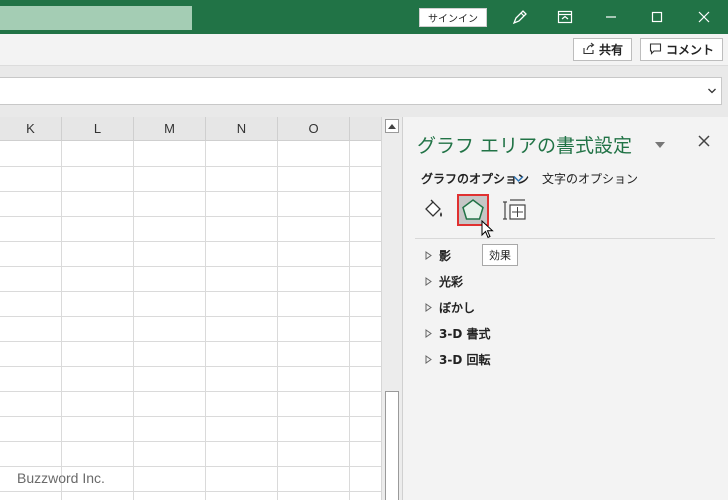 The width and height of the screenshot is (728, 500). What do you see at coordinates (364, 17) in the screenshot?
I see `title-bar: サインイン` at bounding box center [364, 17].